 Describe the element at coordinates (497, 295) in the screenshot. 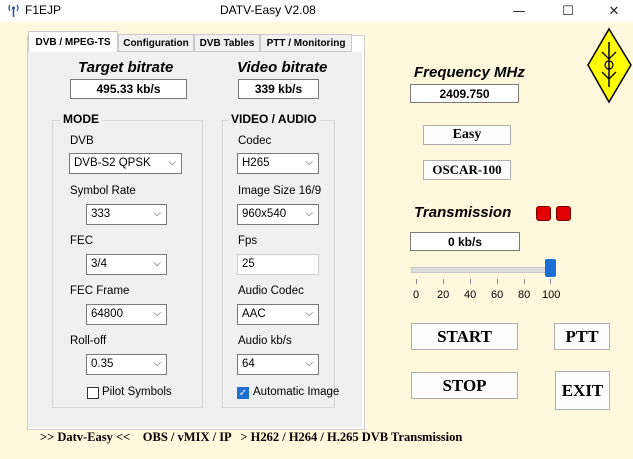

I see `slider-tick-label: 60` at that location.